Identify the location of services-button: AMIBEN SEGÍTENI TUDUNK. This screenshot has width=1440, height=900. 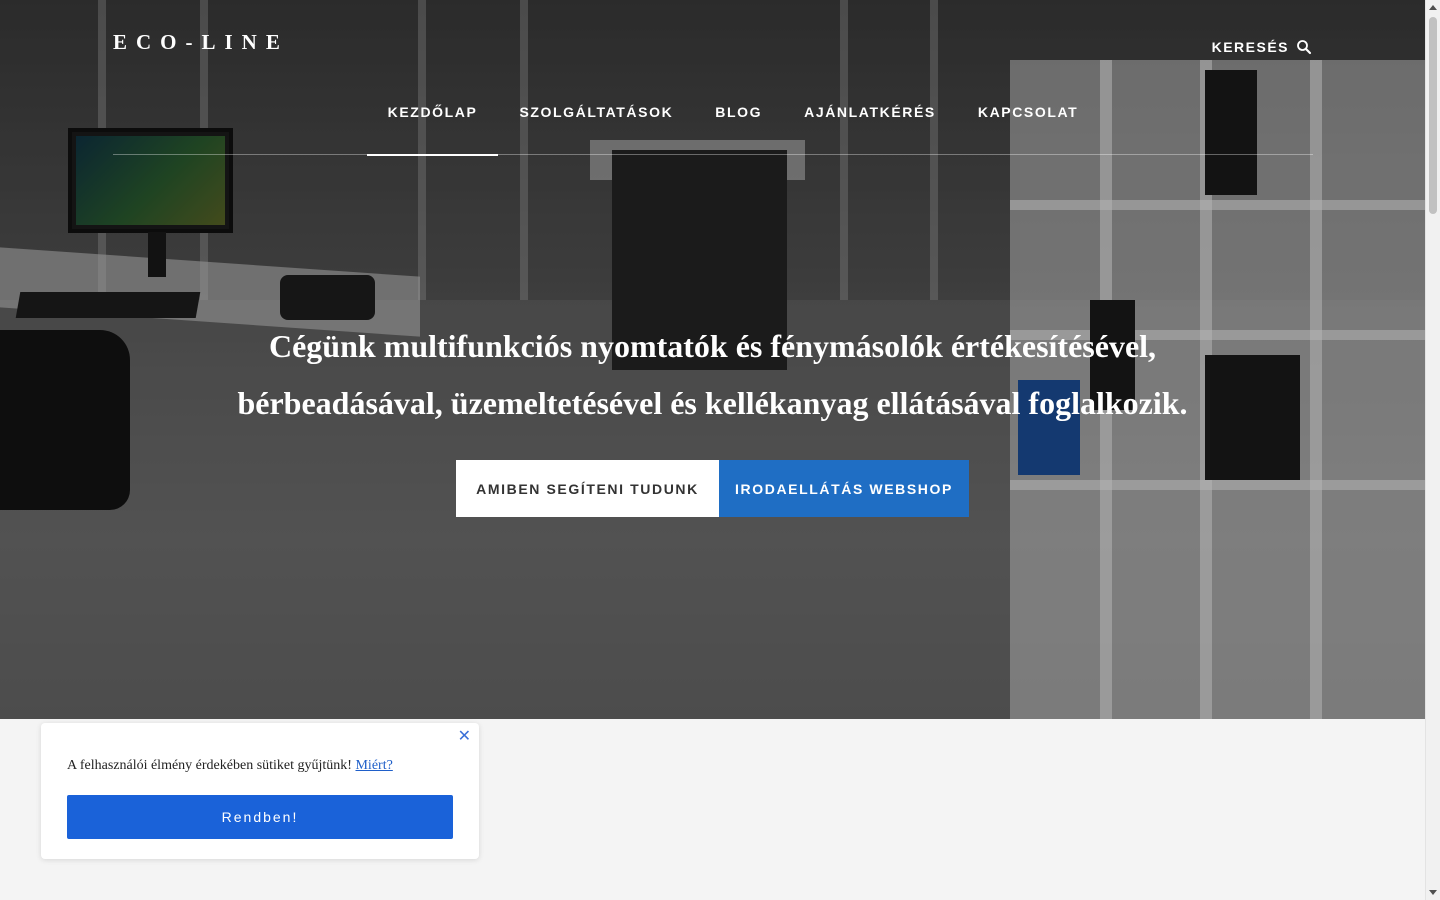
(587, 488).